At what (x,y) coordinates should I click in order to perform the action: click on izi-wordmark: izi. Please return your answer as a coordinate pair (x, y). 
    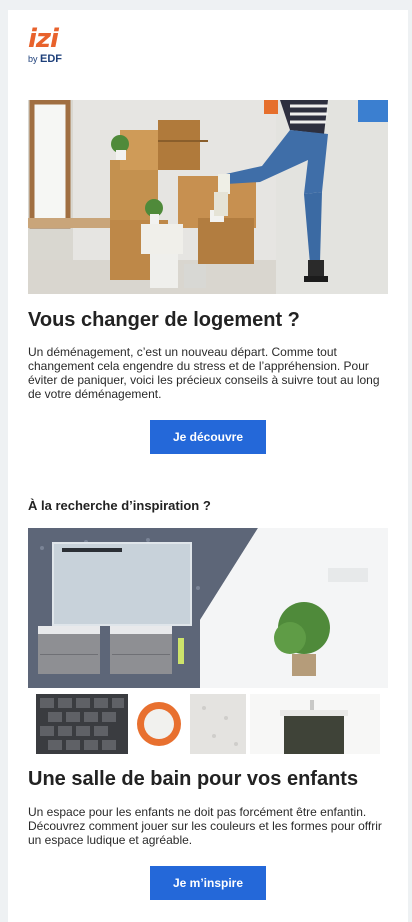
    Looking at the image, I should click on (43, 39).